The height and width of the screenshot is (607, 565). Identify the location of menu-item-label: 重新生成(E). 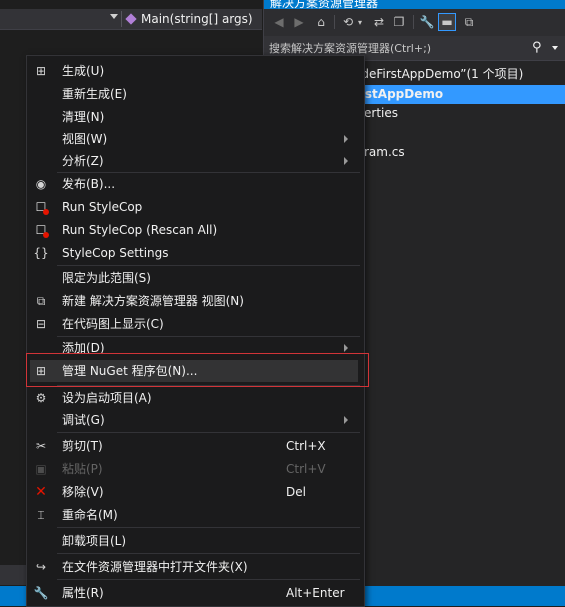
(94, 94).